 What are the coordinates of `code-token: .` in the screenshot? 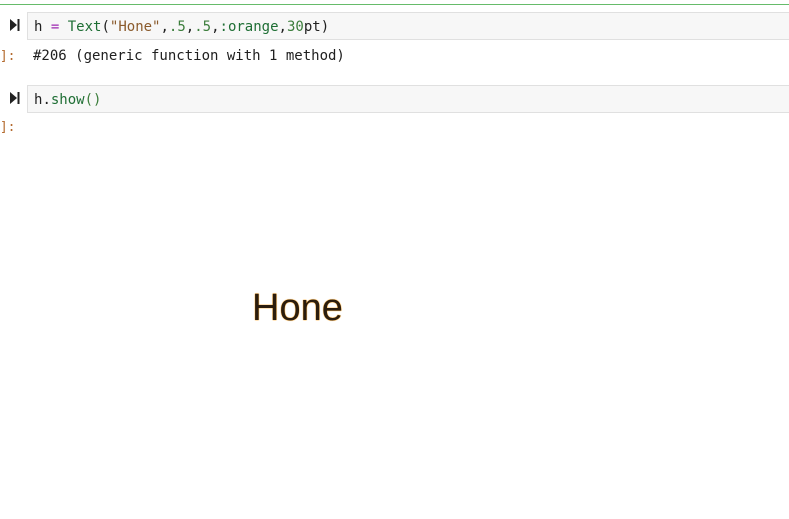 It's located at (46, 100).